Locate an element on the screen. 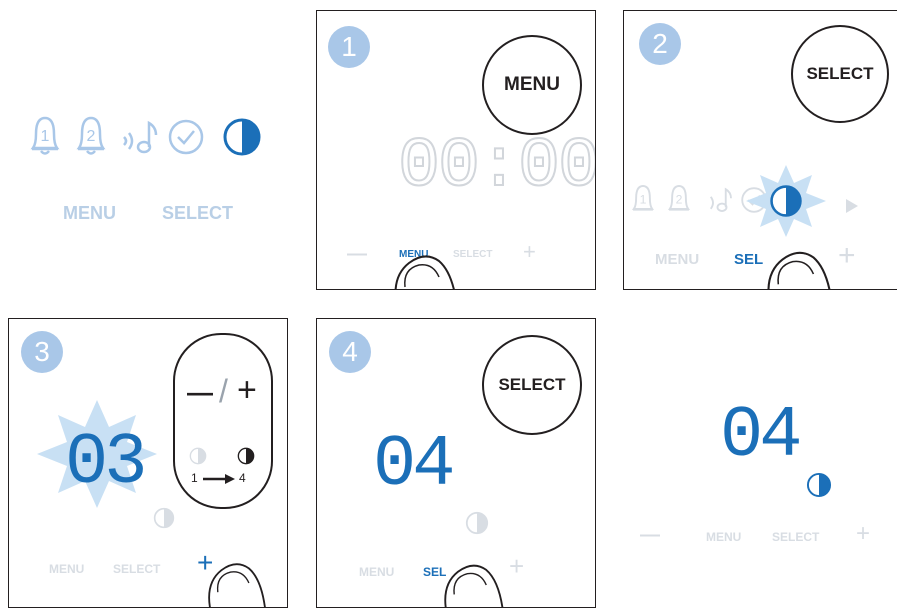 The image size is (897, 608). step-1-panel: 1 MENU 00:00 — MENU SELECT + is located at coordinates (456, 150).